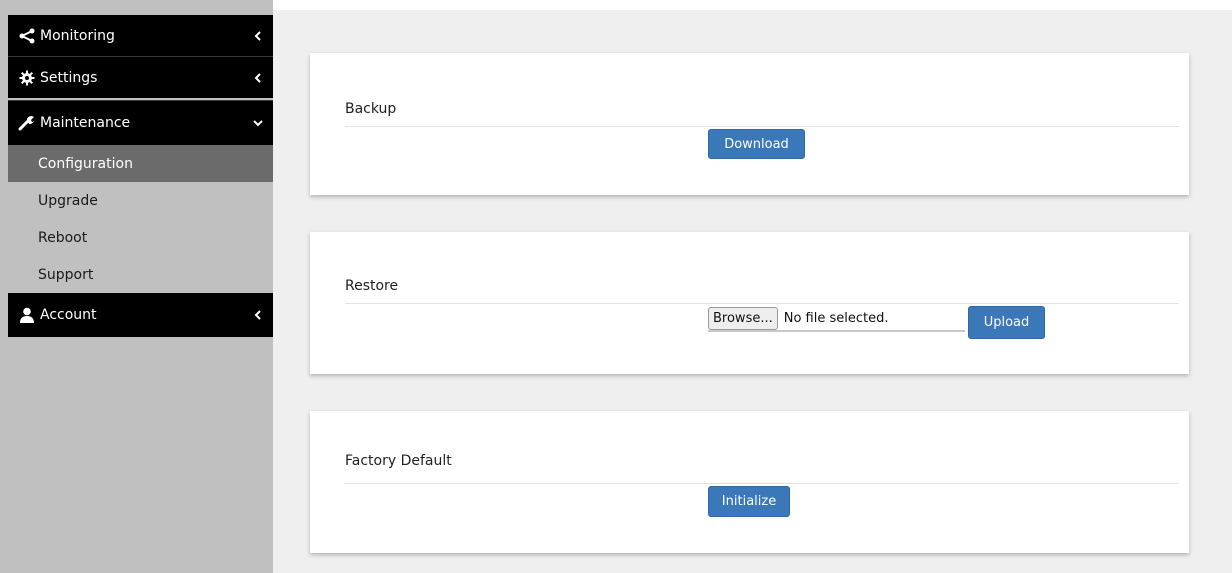 This screenshot has height=573, width=1232. I want to click on sidebar-item-reboot: Reboot, so click(140, 237).